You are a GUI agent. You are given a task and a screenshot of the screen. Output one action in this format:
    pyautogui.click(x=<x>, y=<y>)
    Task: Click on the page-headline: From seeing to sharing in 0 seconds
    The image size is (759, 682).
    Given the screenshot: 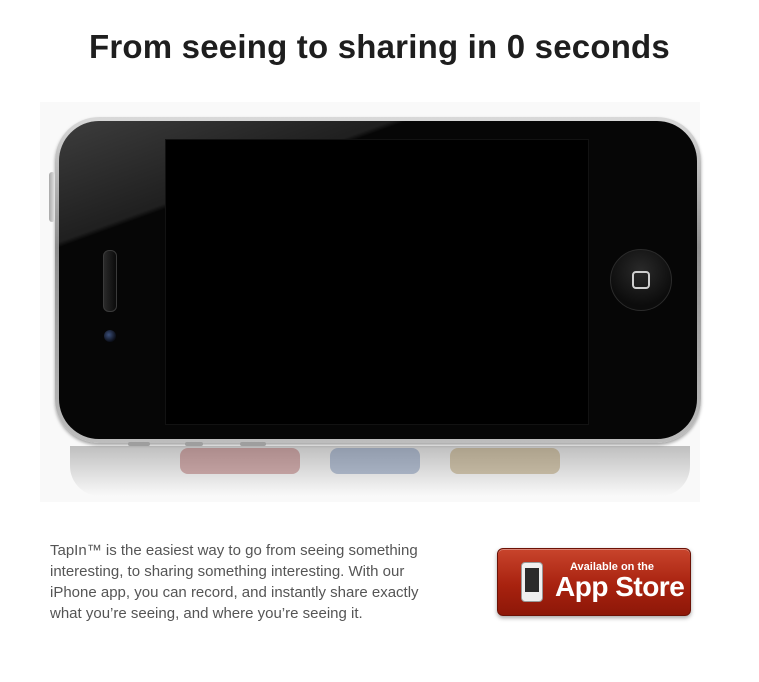 What is the action you would take?
    pyautogui.click(x=379, y=46)
    